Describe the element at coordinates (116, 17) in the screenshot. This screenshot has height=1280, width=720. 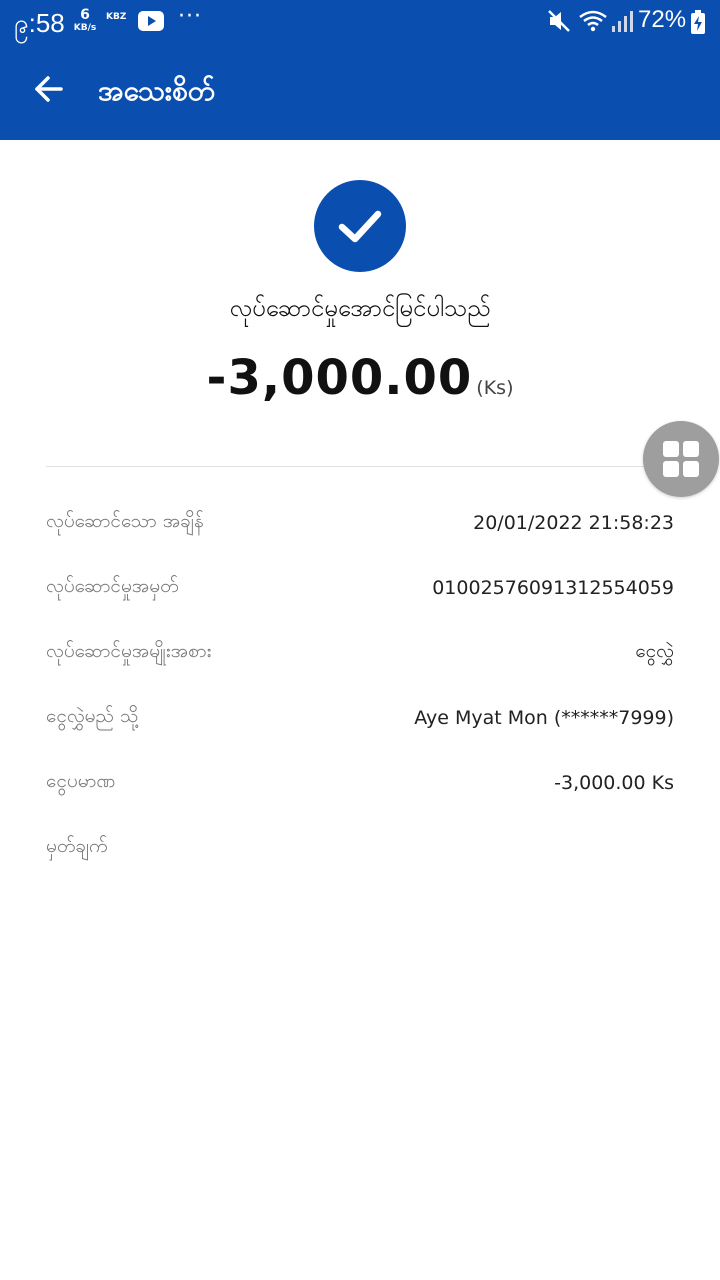
I see `kbz-notification-icon: KBZ` at that location.